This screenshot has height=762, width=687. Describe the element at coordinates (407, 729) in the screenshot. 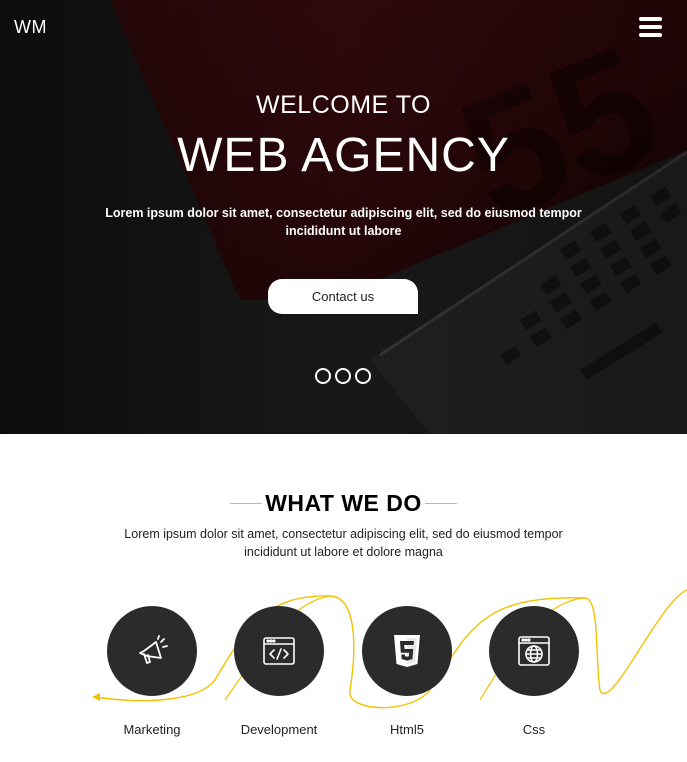

I see `service-html5-label: Html5` at that location.